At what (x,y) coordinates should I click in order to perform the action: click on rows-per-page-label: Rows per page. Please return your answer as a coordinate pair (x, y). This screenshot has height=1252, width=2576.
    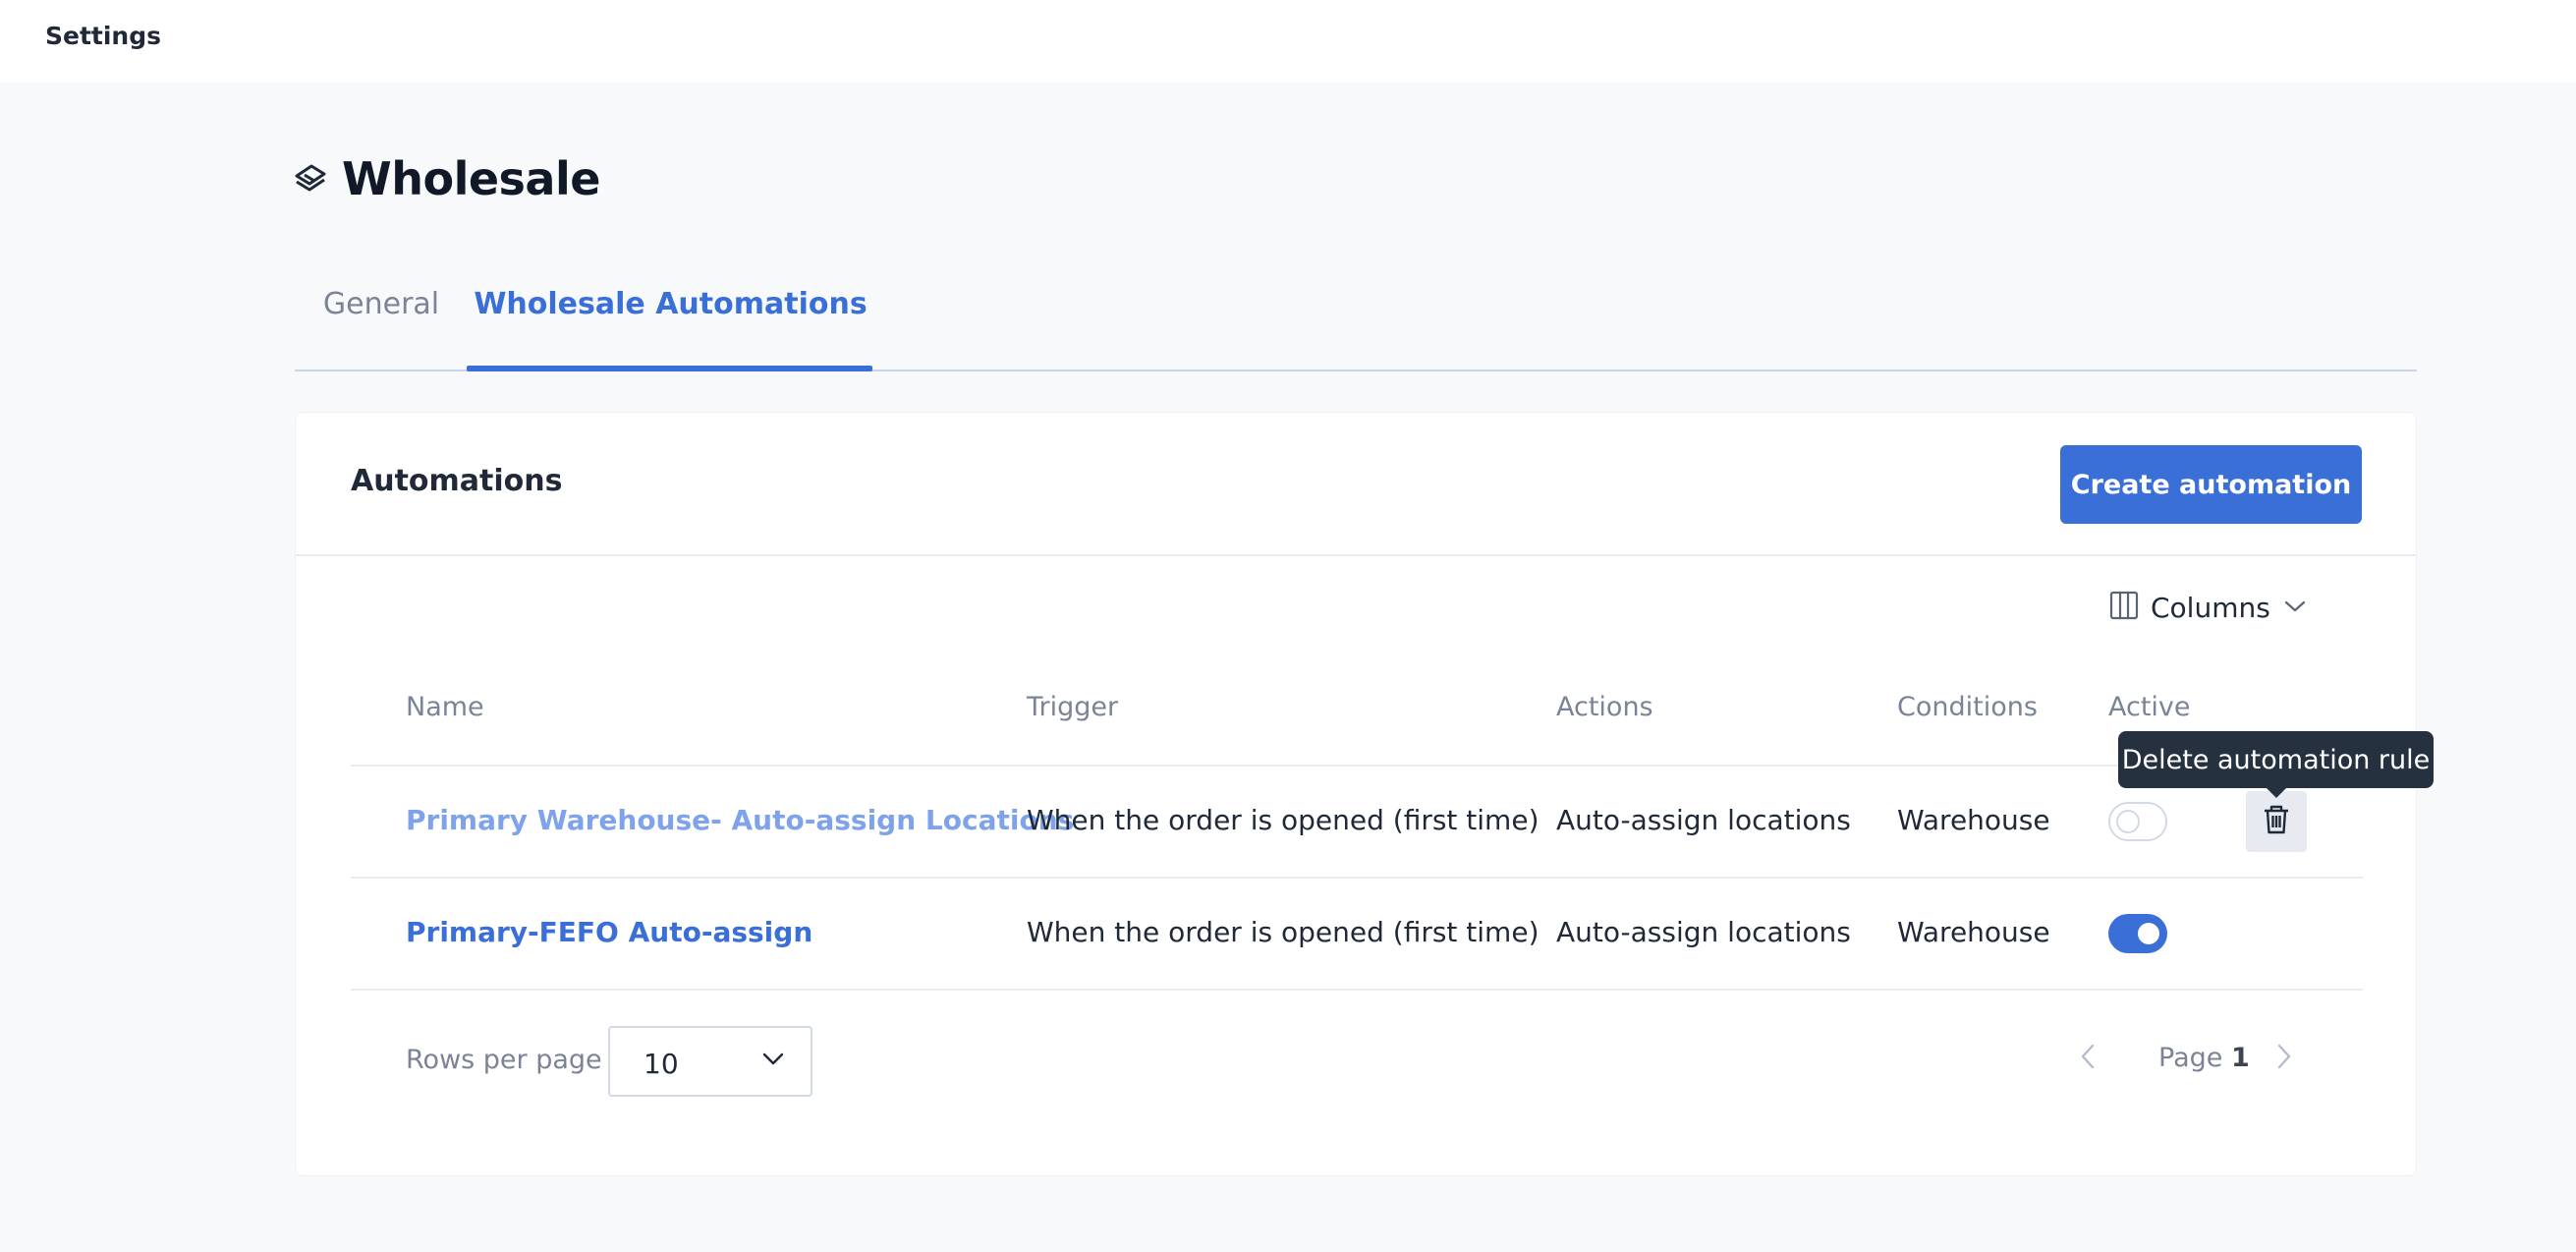
    Looking at the image, I should click on (504, 1060).